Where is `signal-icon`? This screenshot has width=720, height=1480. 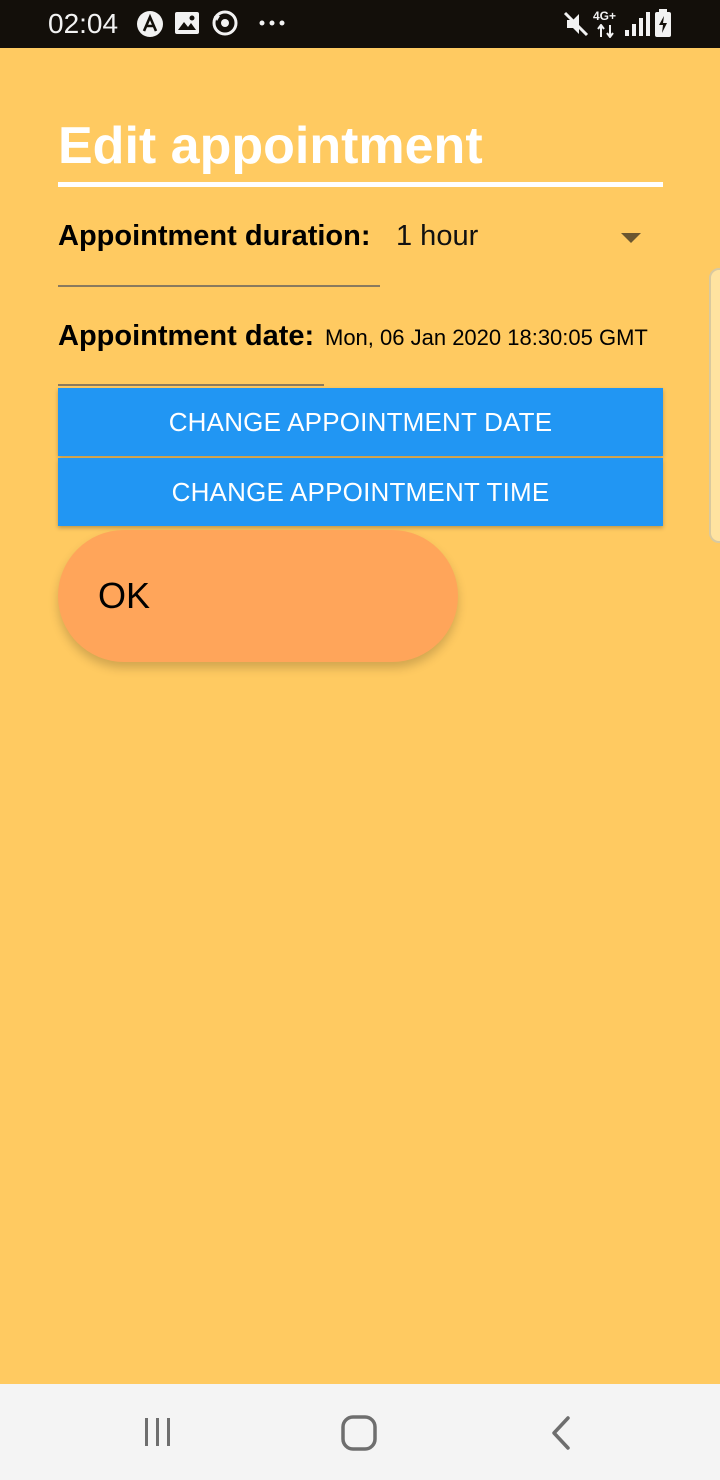
signal-icon is located at coordinates (637, 24).